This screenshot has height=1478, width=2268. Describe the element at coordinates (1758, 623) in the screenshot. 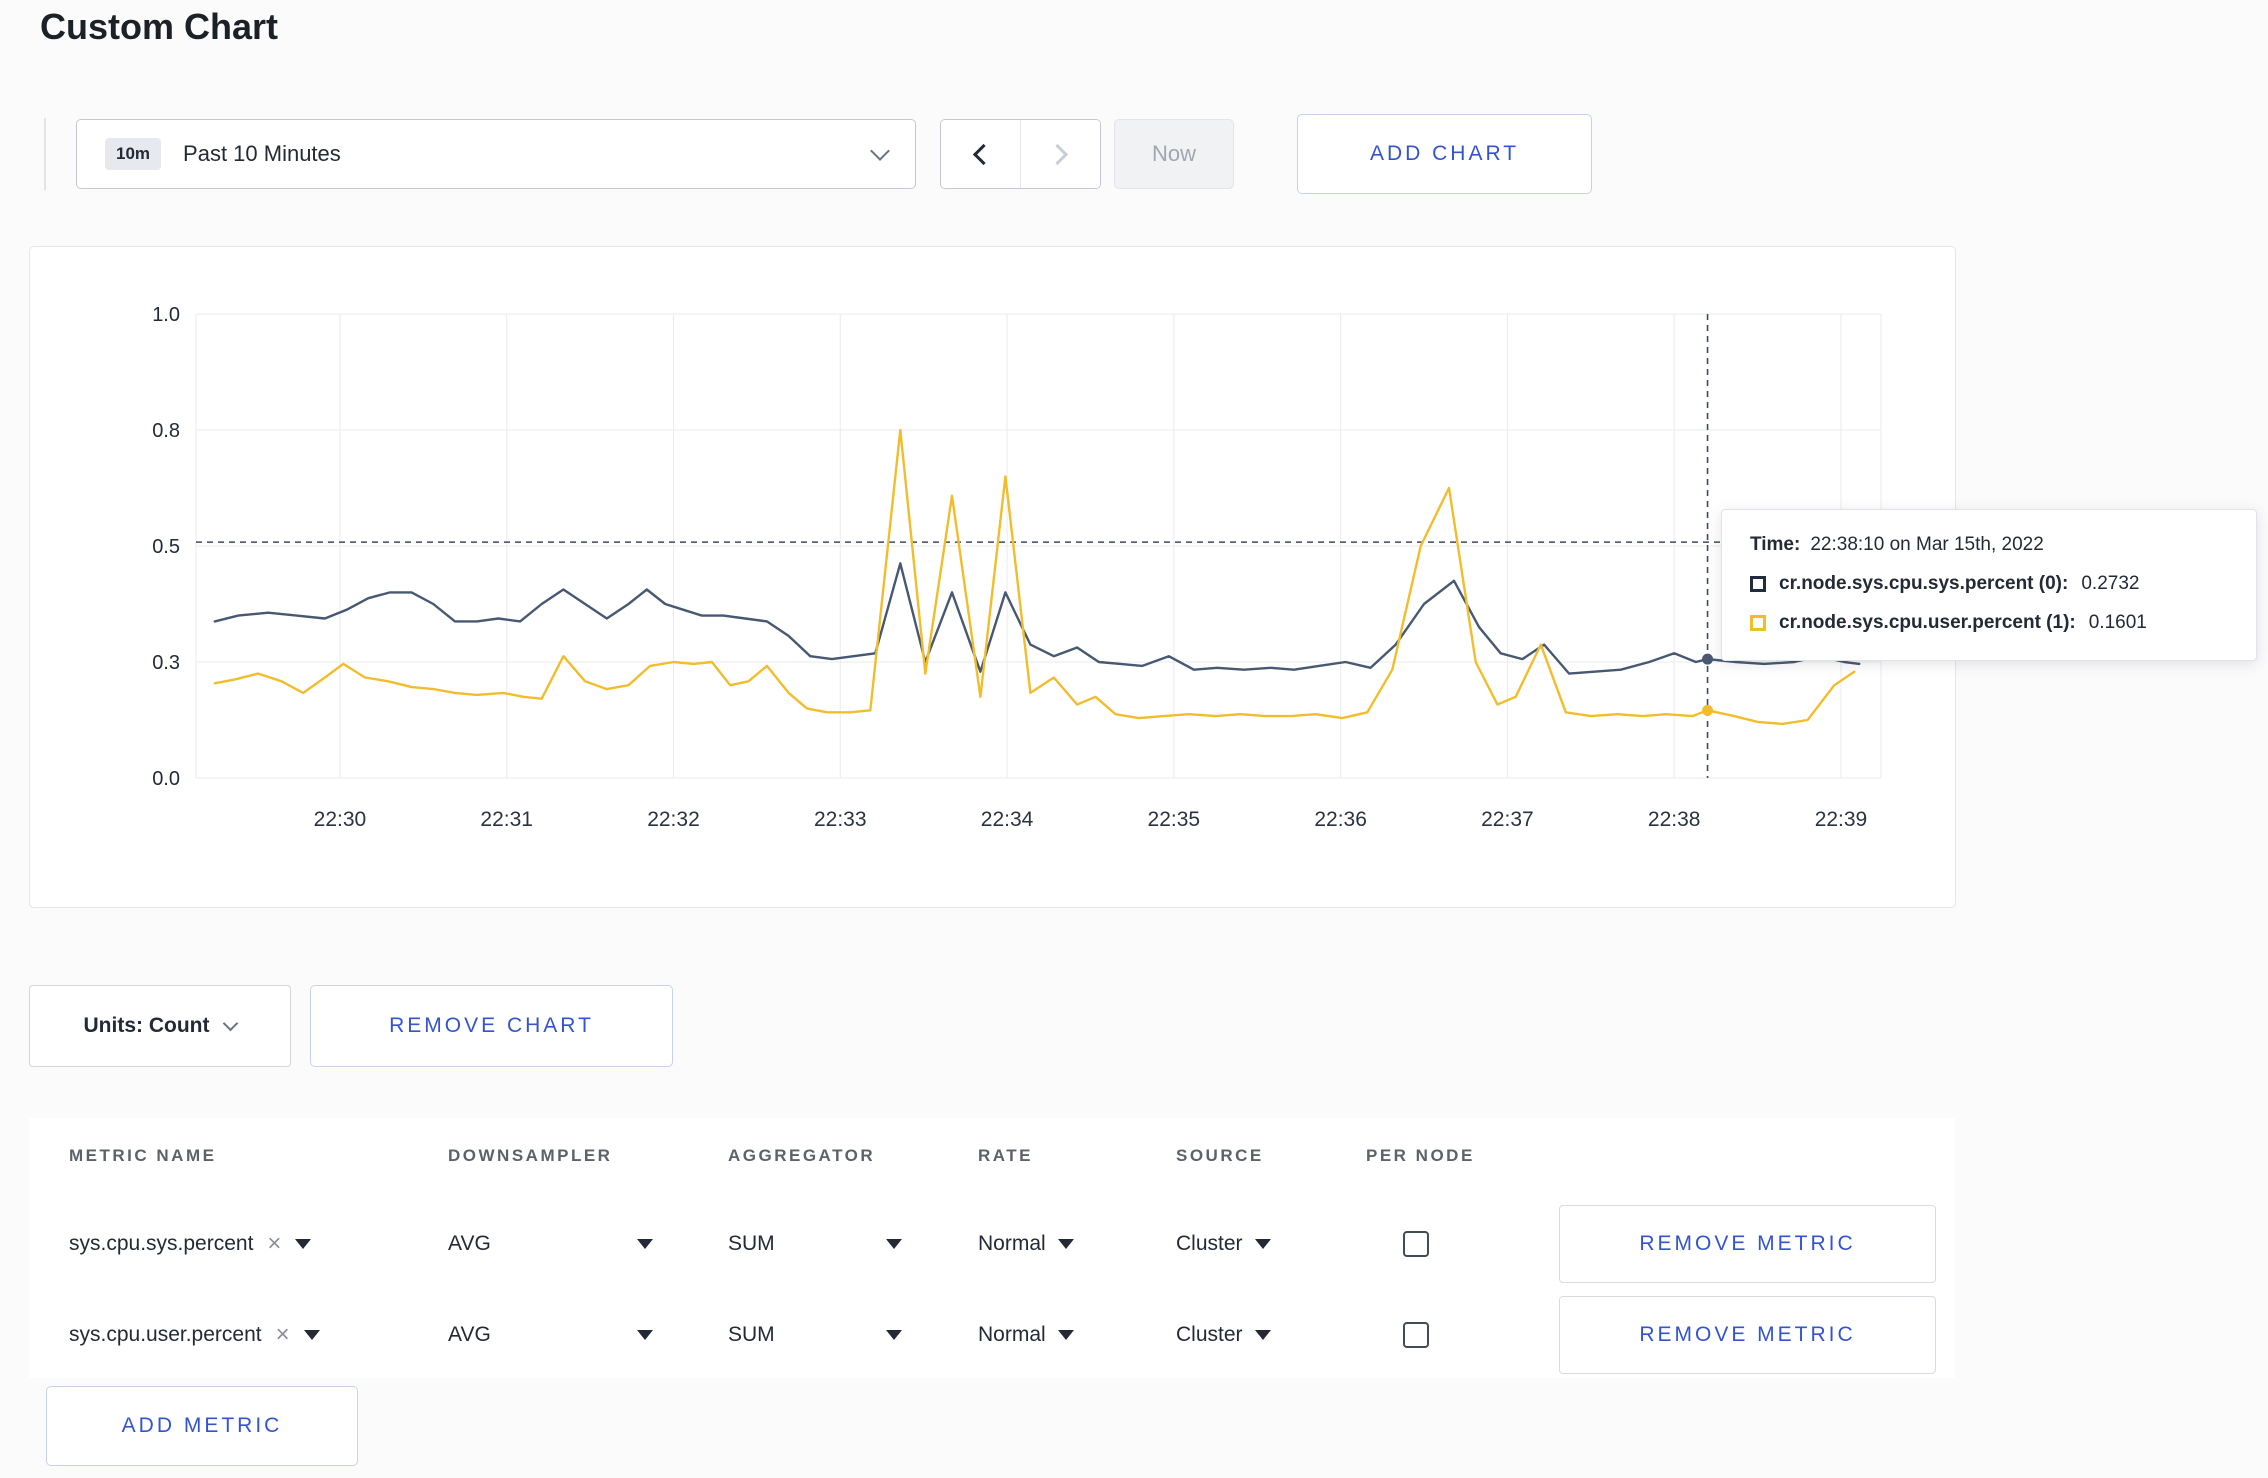

I see `user-series-swatch-icon` at that location.